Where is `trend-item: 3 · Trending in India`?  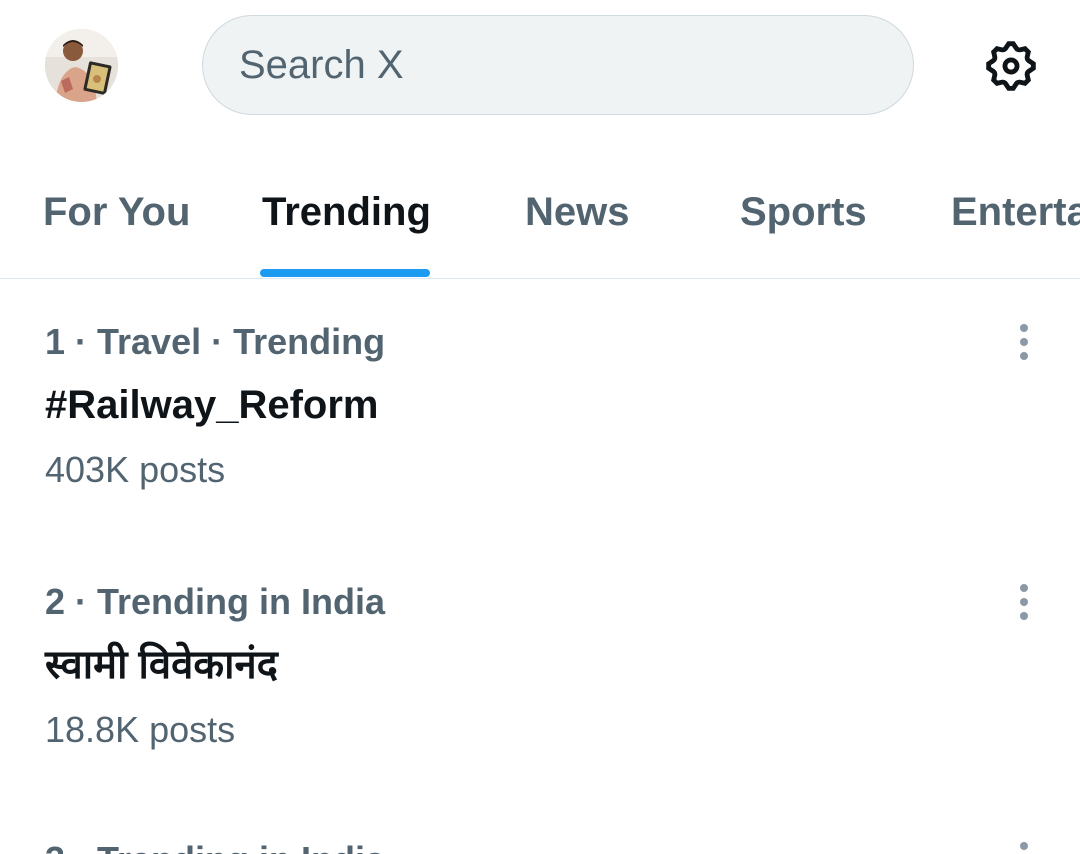
trend-item: 3 · Trending in India is located at coordinates (540, 846).